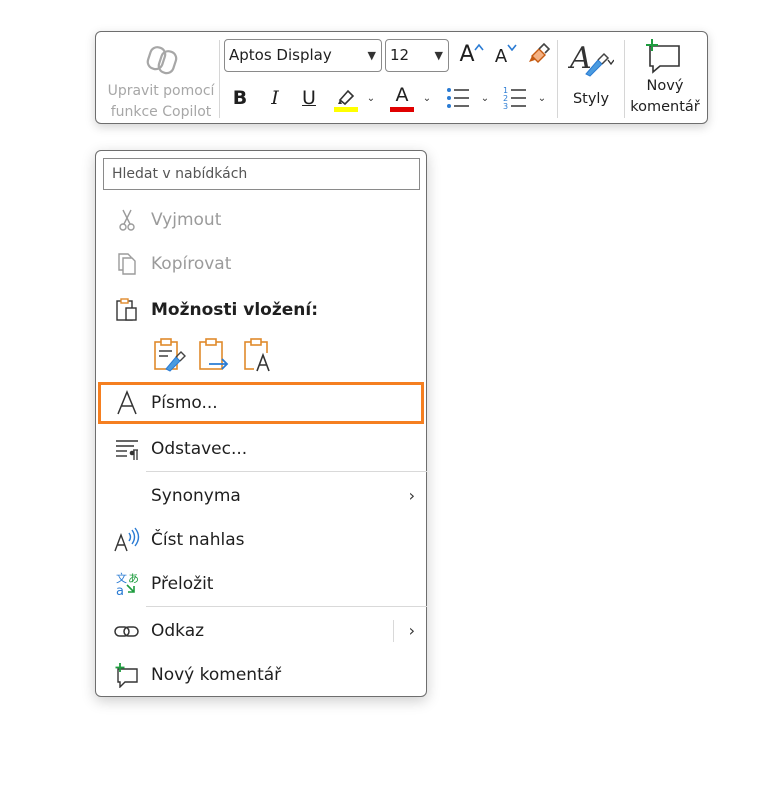 This screenshot has width=764, height=789. Describe the element at coordinates (393, 631) in the screenshot. I see `split-divider` at that location.